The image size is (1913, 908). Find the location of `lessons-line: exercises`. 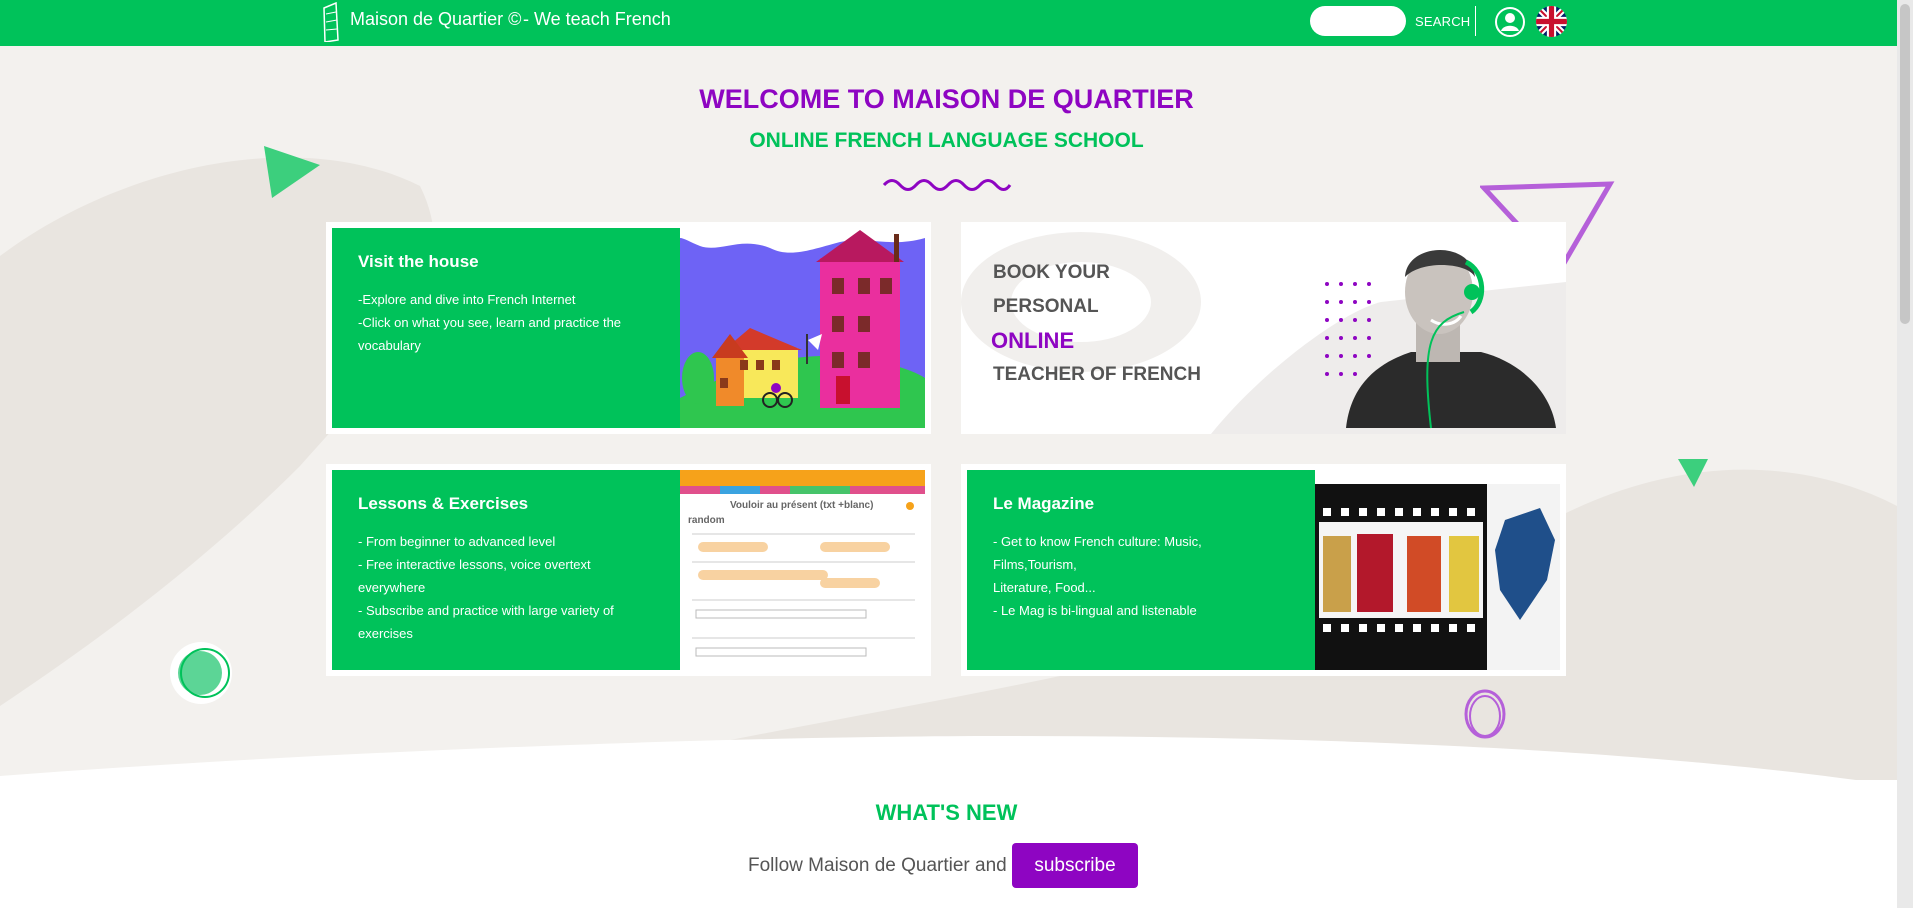

lessons-line: exercises is located at coordinates (385, 633).